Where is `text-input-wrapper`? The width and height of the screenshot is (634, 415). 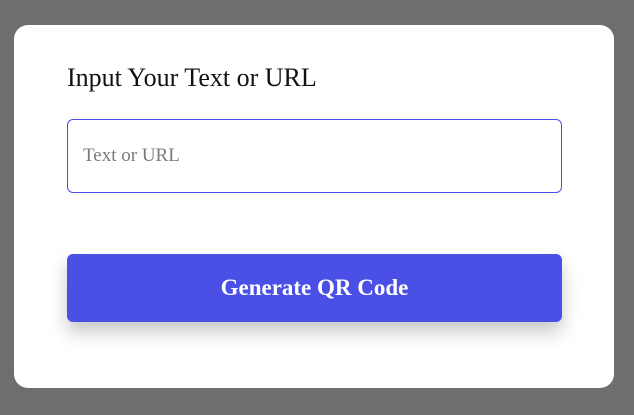 text-input-wrapper is located at coordinates (314, 156).